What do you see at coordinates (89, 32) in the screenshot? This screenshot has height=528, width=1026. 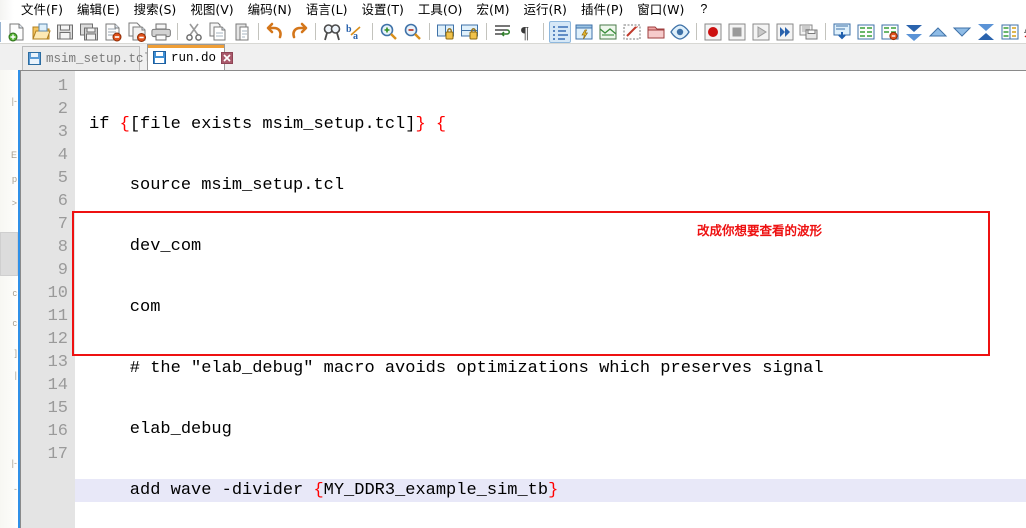 I see `save-all-icon` at bounding box center [89, 32].